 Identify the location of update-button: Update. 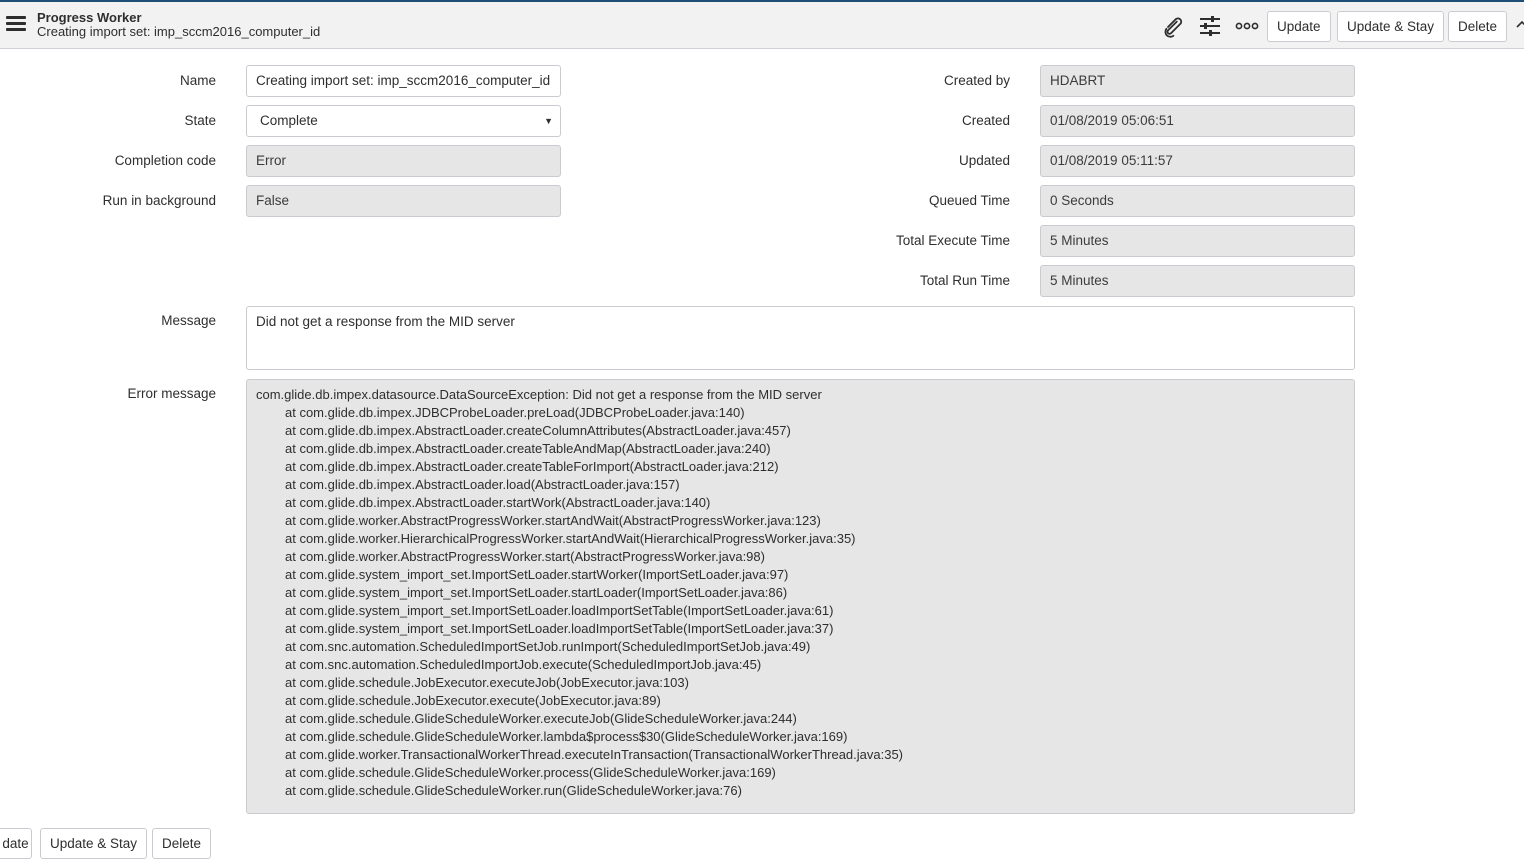
(1299, 26).